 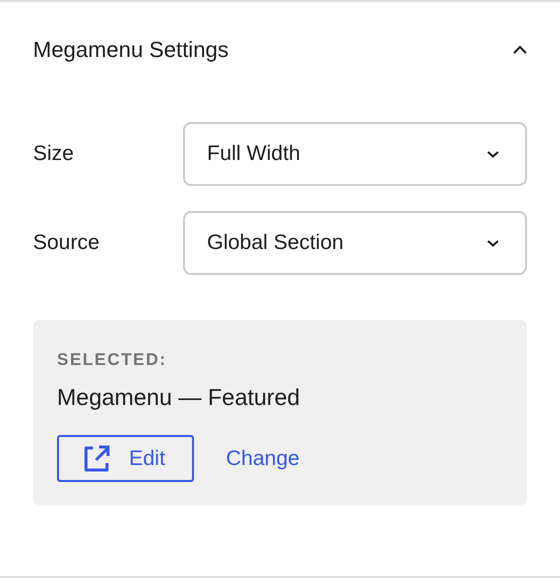 What do you see at coordinates (67, 243) in the screenshot?
I see `field-label: Source` at bounding box center [67, 243].